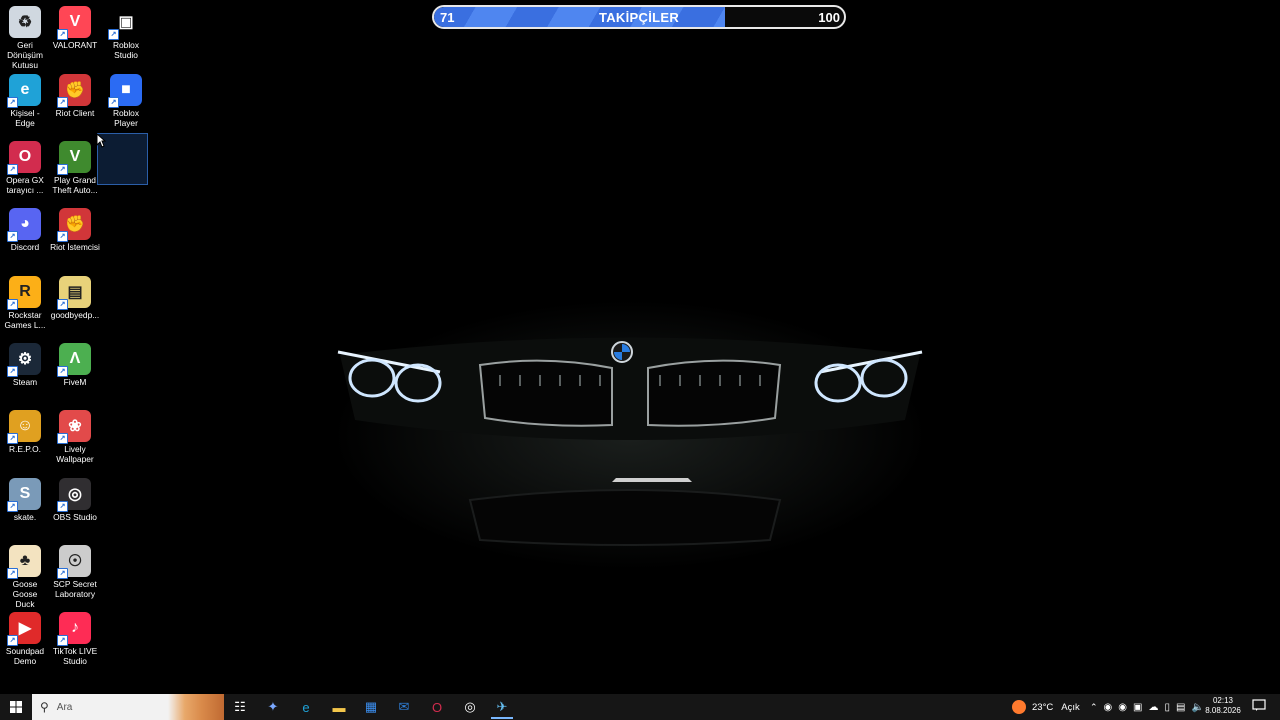 This screenshot has width=1280, height=720. Describe the element at coordinates (44, 707) in the screenshot. I see `search-icon: ⚲` at that location.